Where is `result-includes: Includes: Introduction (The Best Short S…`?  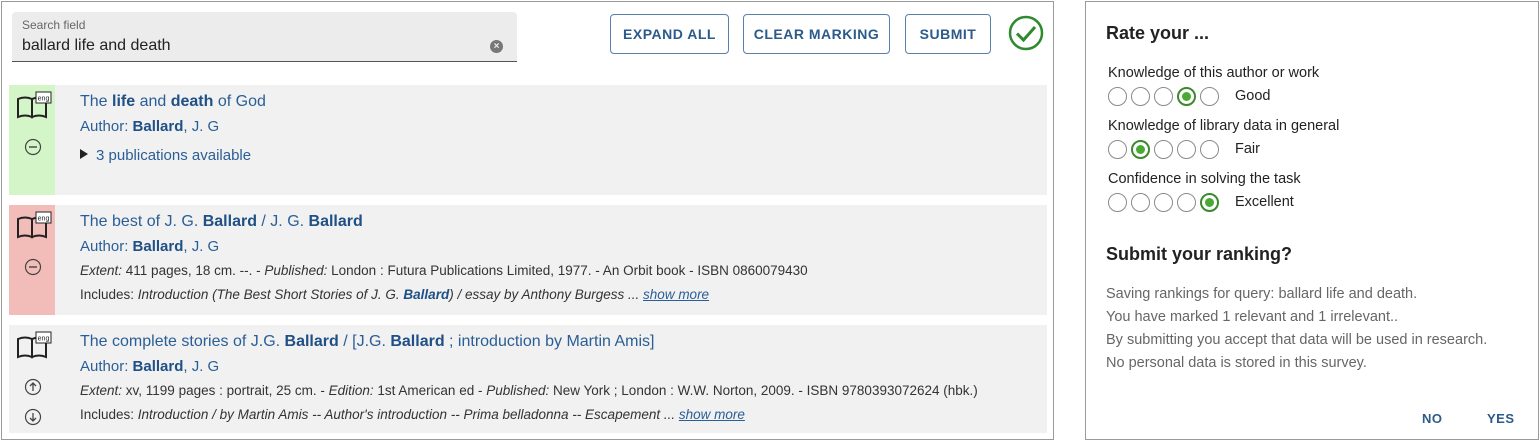 result-includes: Includes: Introduction (The Best Short S… is located at coordinates (395, 294).